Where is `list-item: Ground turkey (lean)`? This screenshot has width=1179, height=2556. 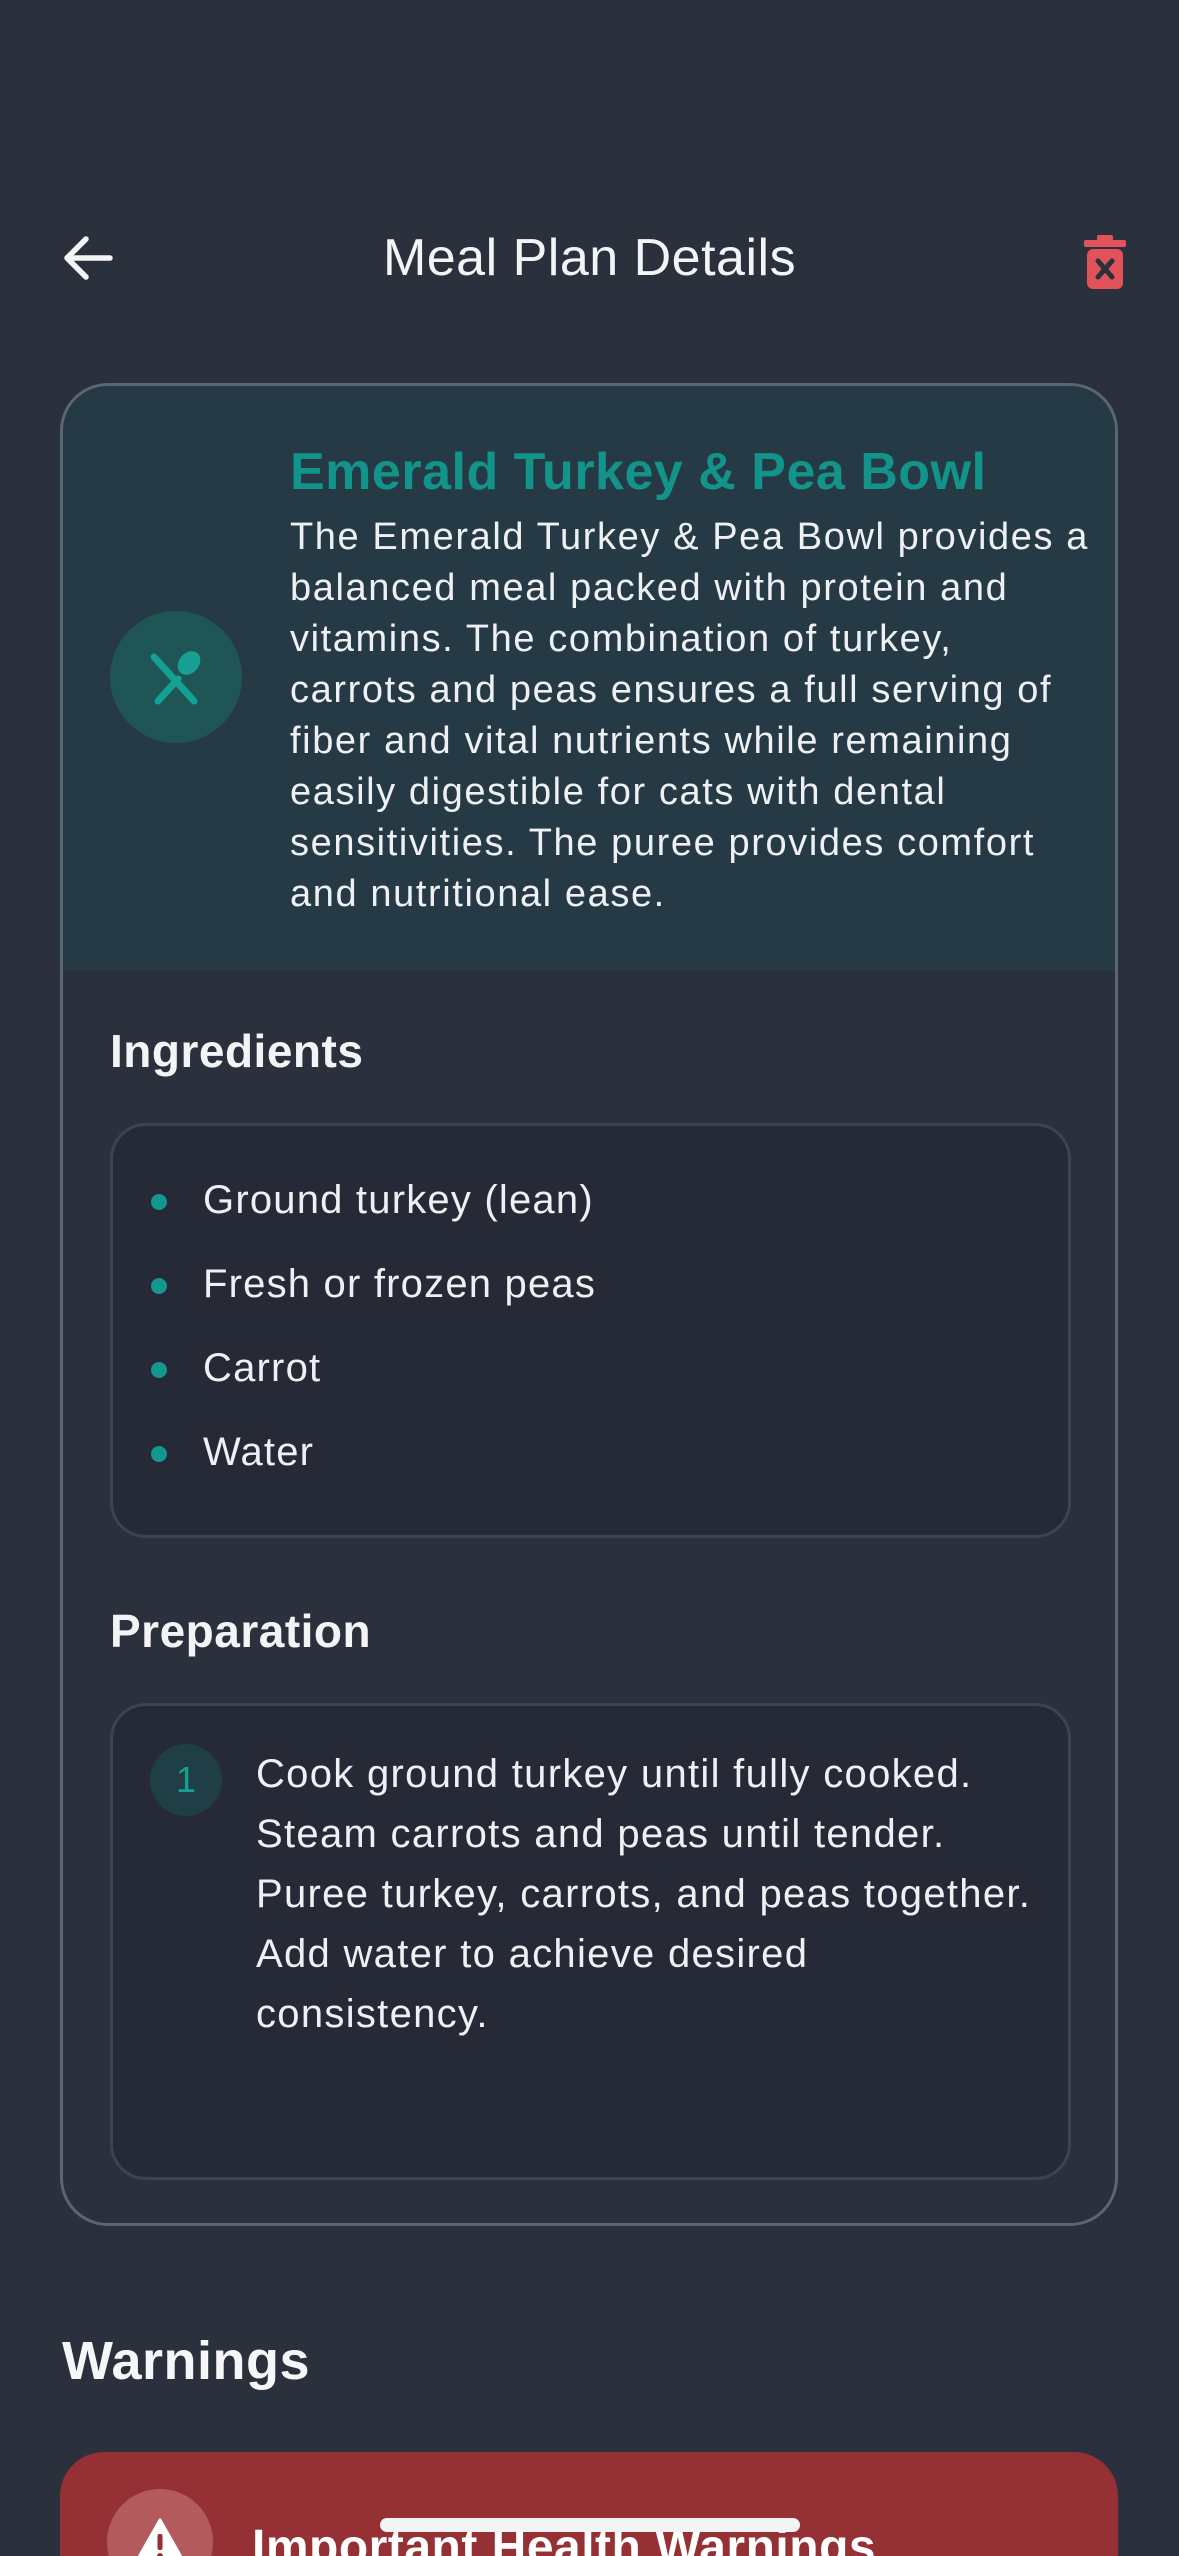
list-item: Ground turkey (lean) is located at coordinates (590, 1202).